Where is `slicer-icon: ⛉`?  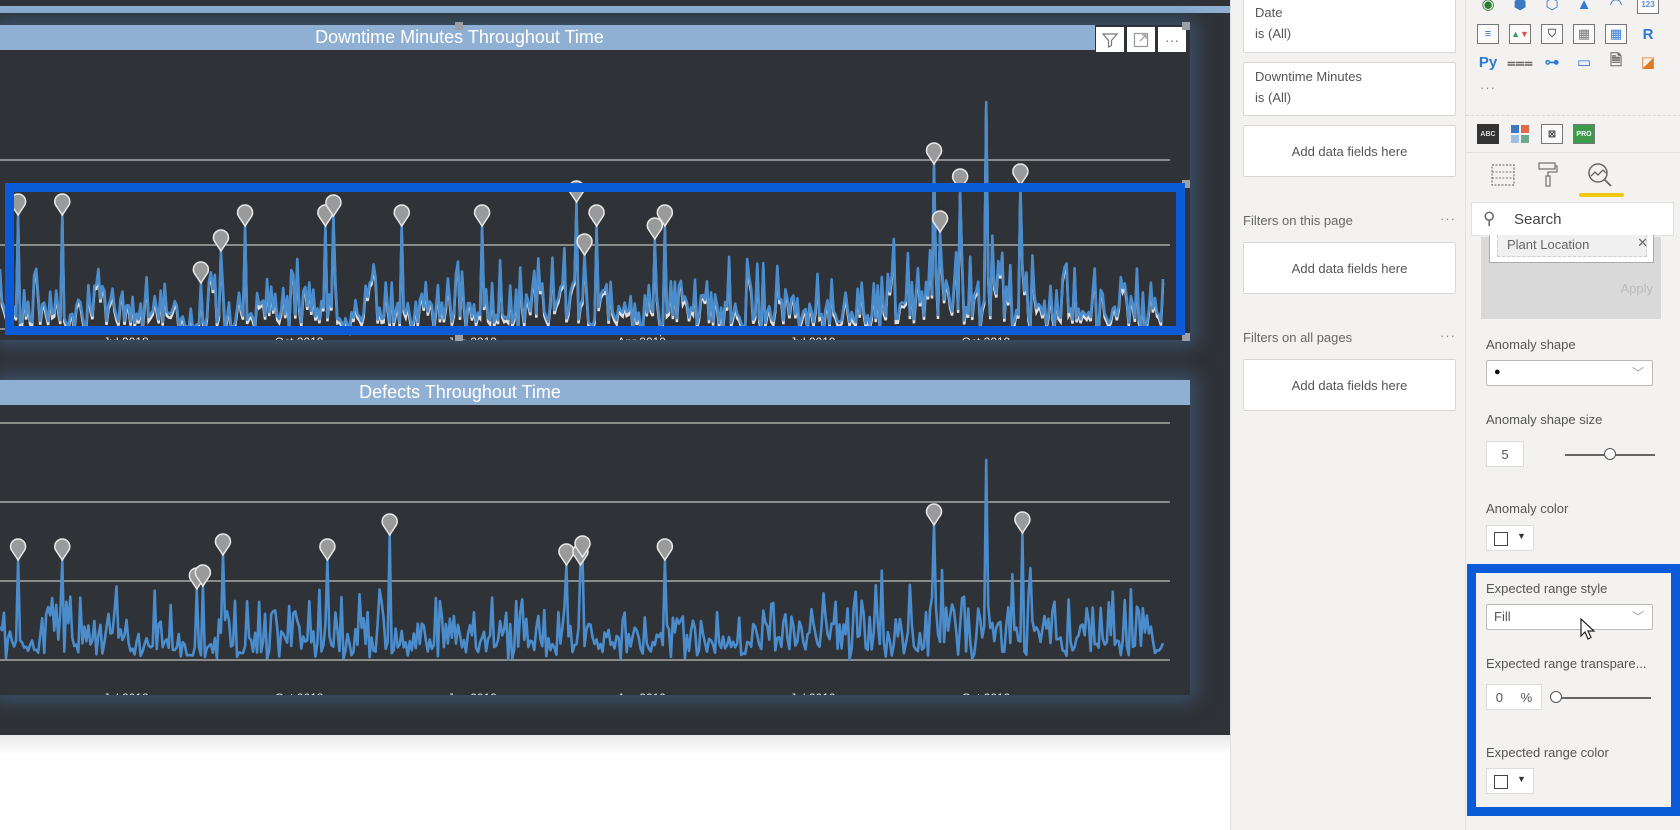 slicer-icon: ⛉ is located at coordinates (1552, 34).